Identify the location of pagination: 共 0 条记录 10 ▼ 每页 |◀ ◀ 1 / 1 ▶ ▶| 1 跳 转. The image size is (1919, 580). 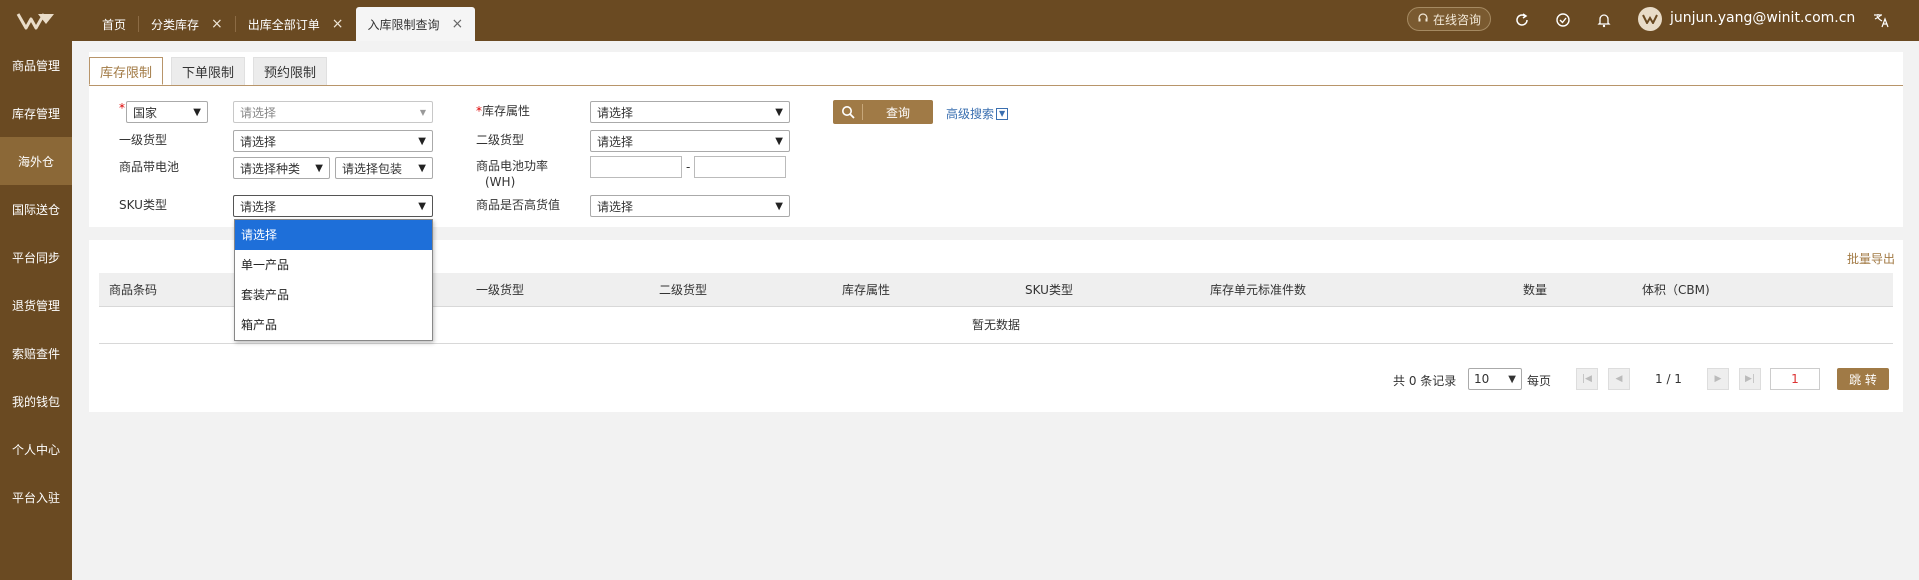
(996, 380).